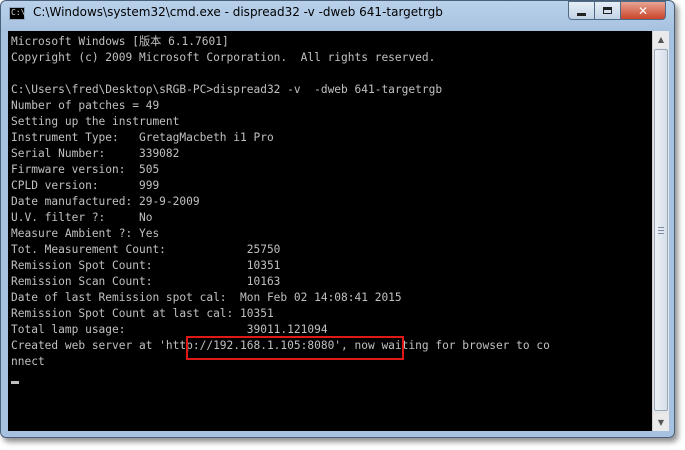 The image size is (685, 450). What do you see at coordinates (95, 153) in the screenshot?
I see `console-line: Serial Number: 339082` at bounding box center [95, 153].